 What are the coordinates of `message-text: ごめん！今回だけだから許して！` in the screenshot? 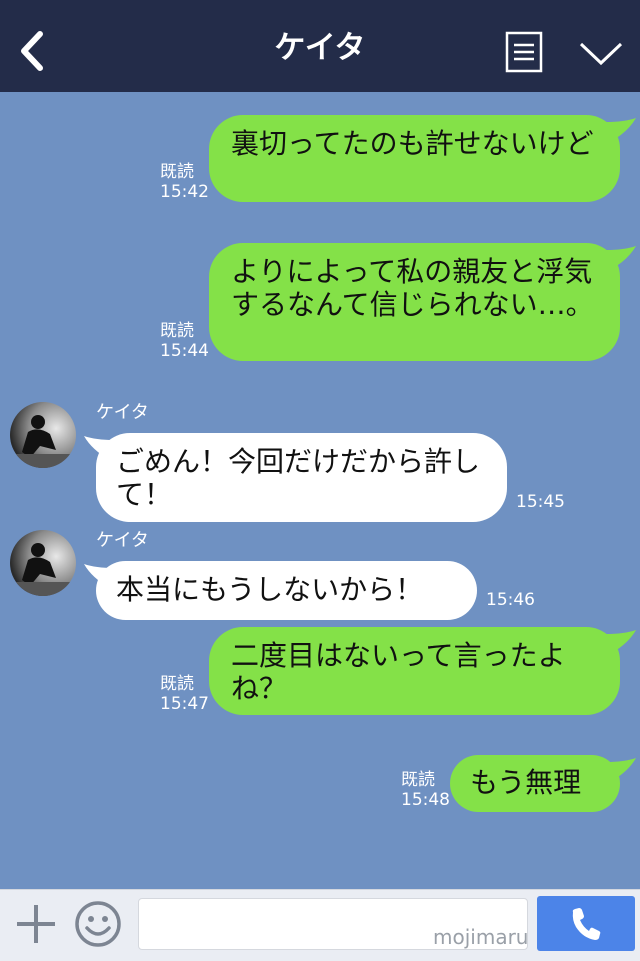 It's located at (298, 478).